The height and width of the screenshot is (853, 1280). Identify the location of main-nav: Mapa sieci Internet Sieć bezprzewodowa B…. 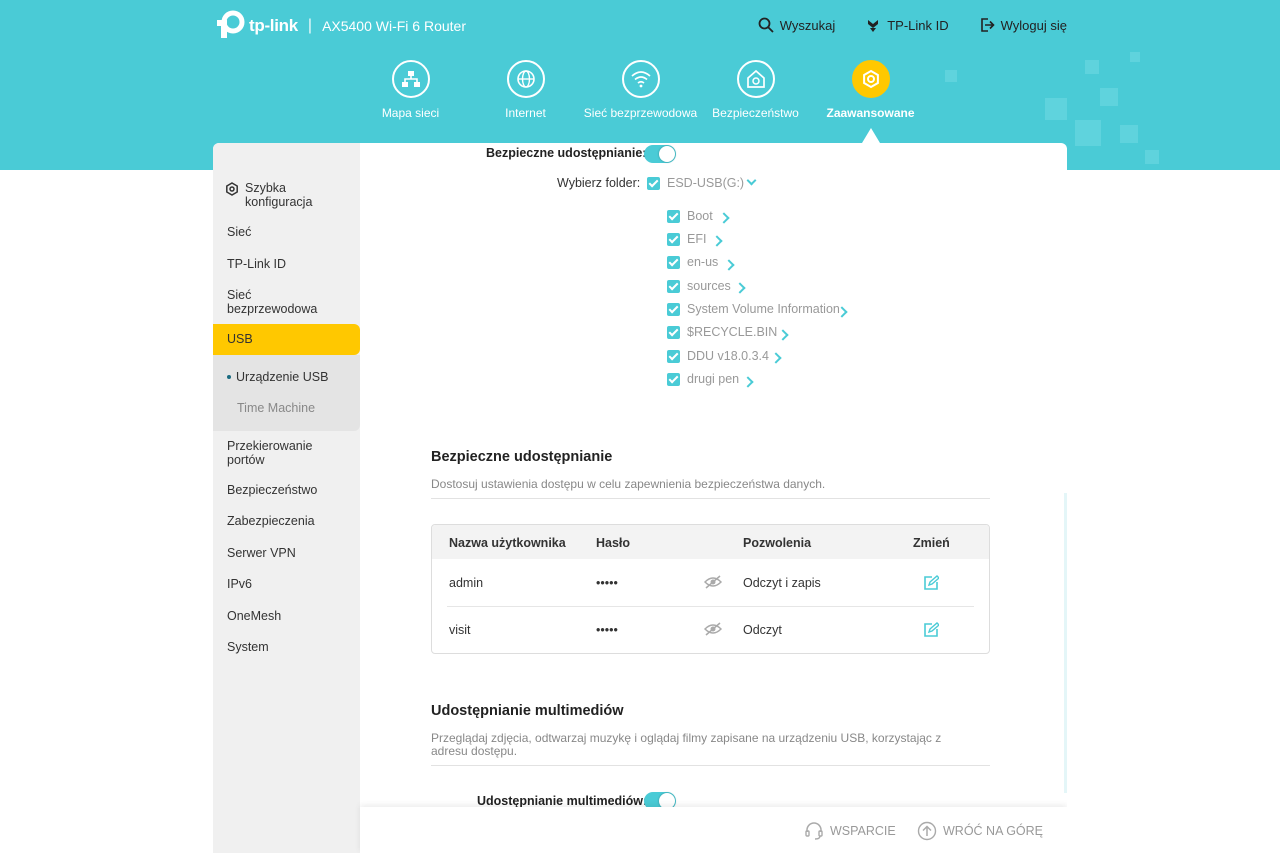
(640, 90).